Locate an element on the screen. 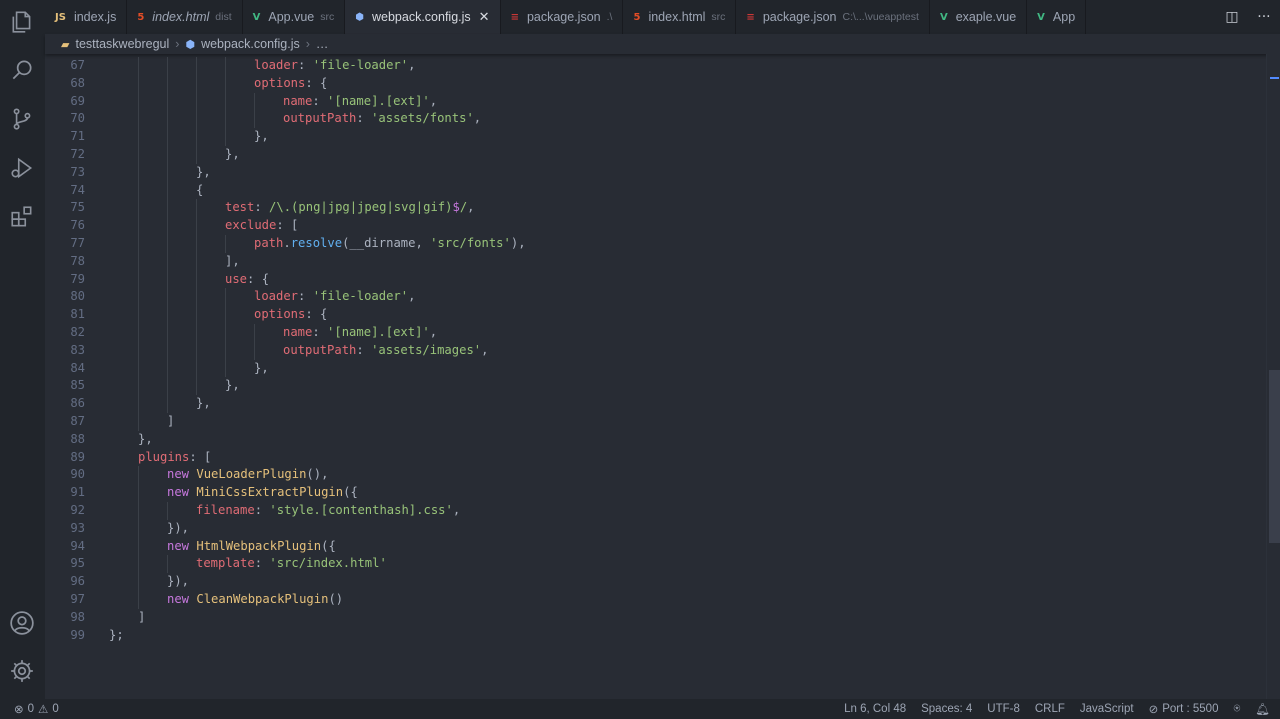  line-number: 74 is located at coordinates (77, 189).